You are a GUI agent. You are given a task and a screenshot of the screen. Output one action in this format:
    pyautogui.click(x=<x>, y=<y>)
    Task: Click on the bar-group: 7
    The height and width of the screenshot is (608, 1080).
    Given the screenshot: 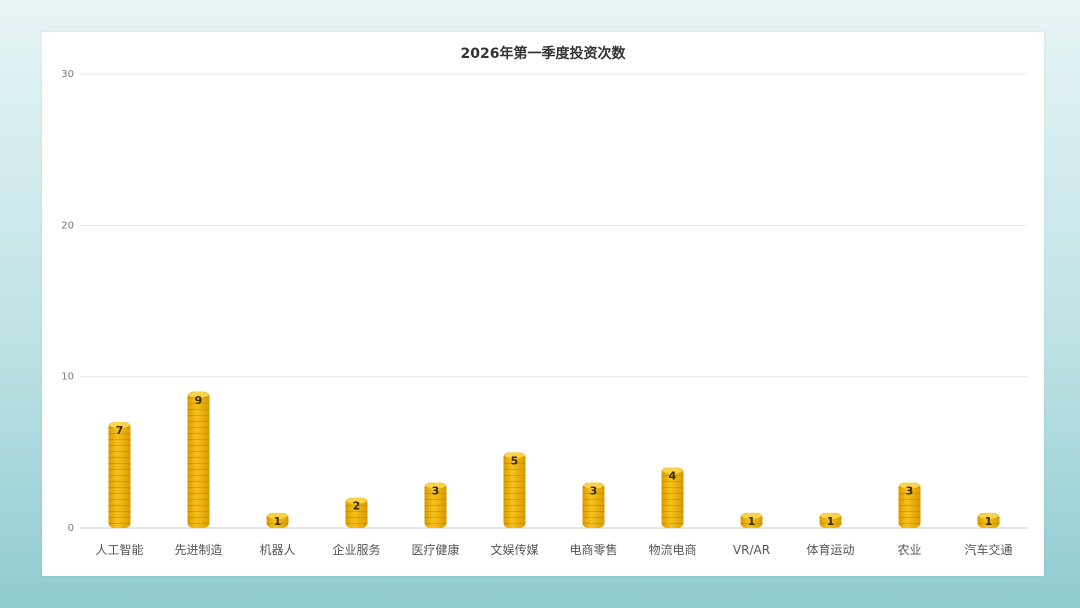 What is the action you would take?
    pyautogui.click(x=119, y=475)
    